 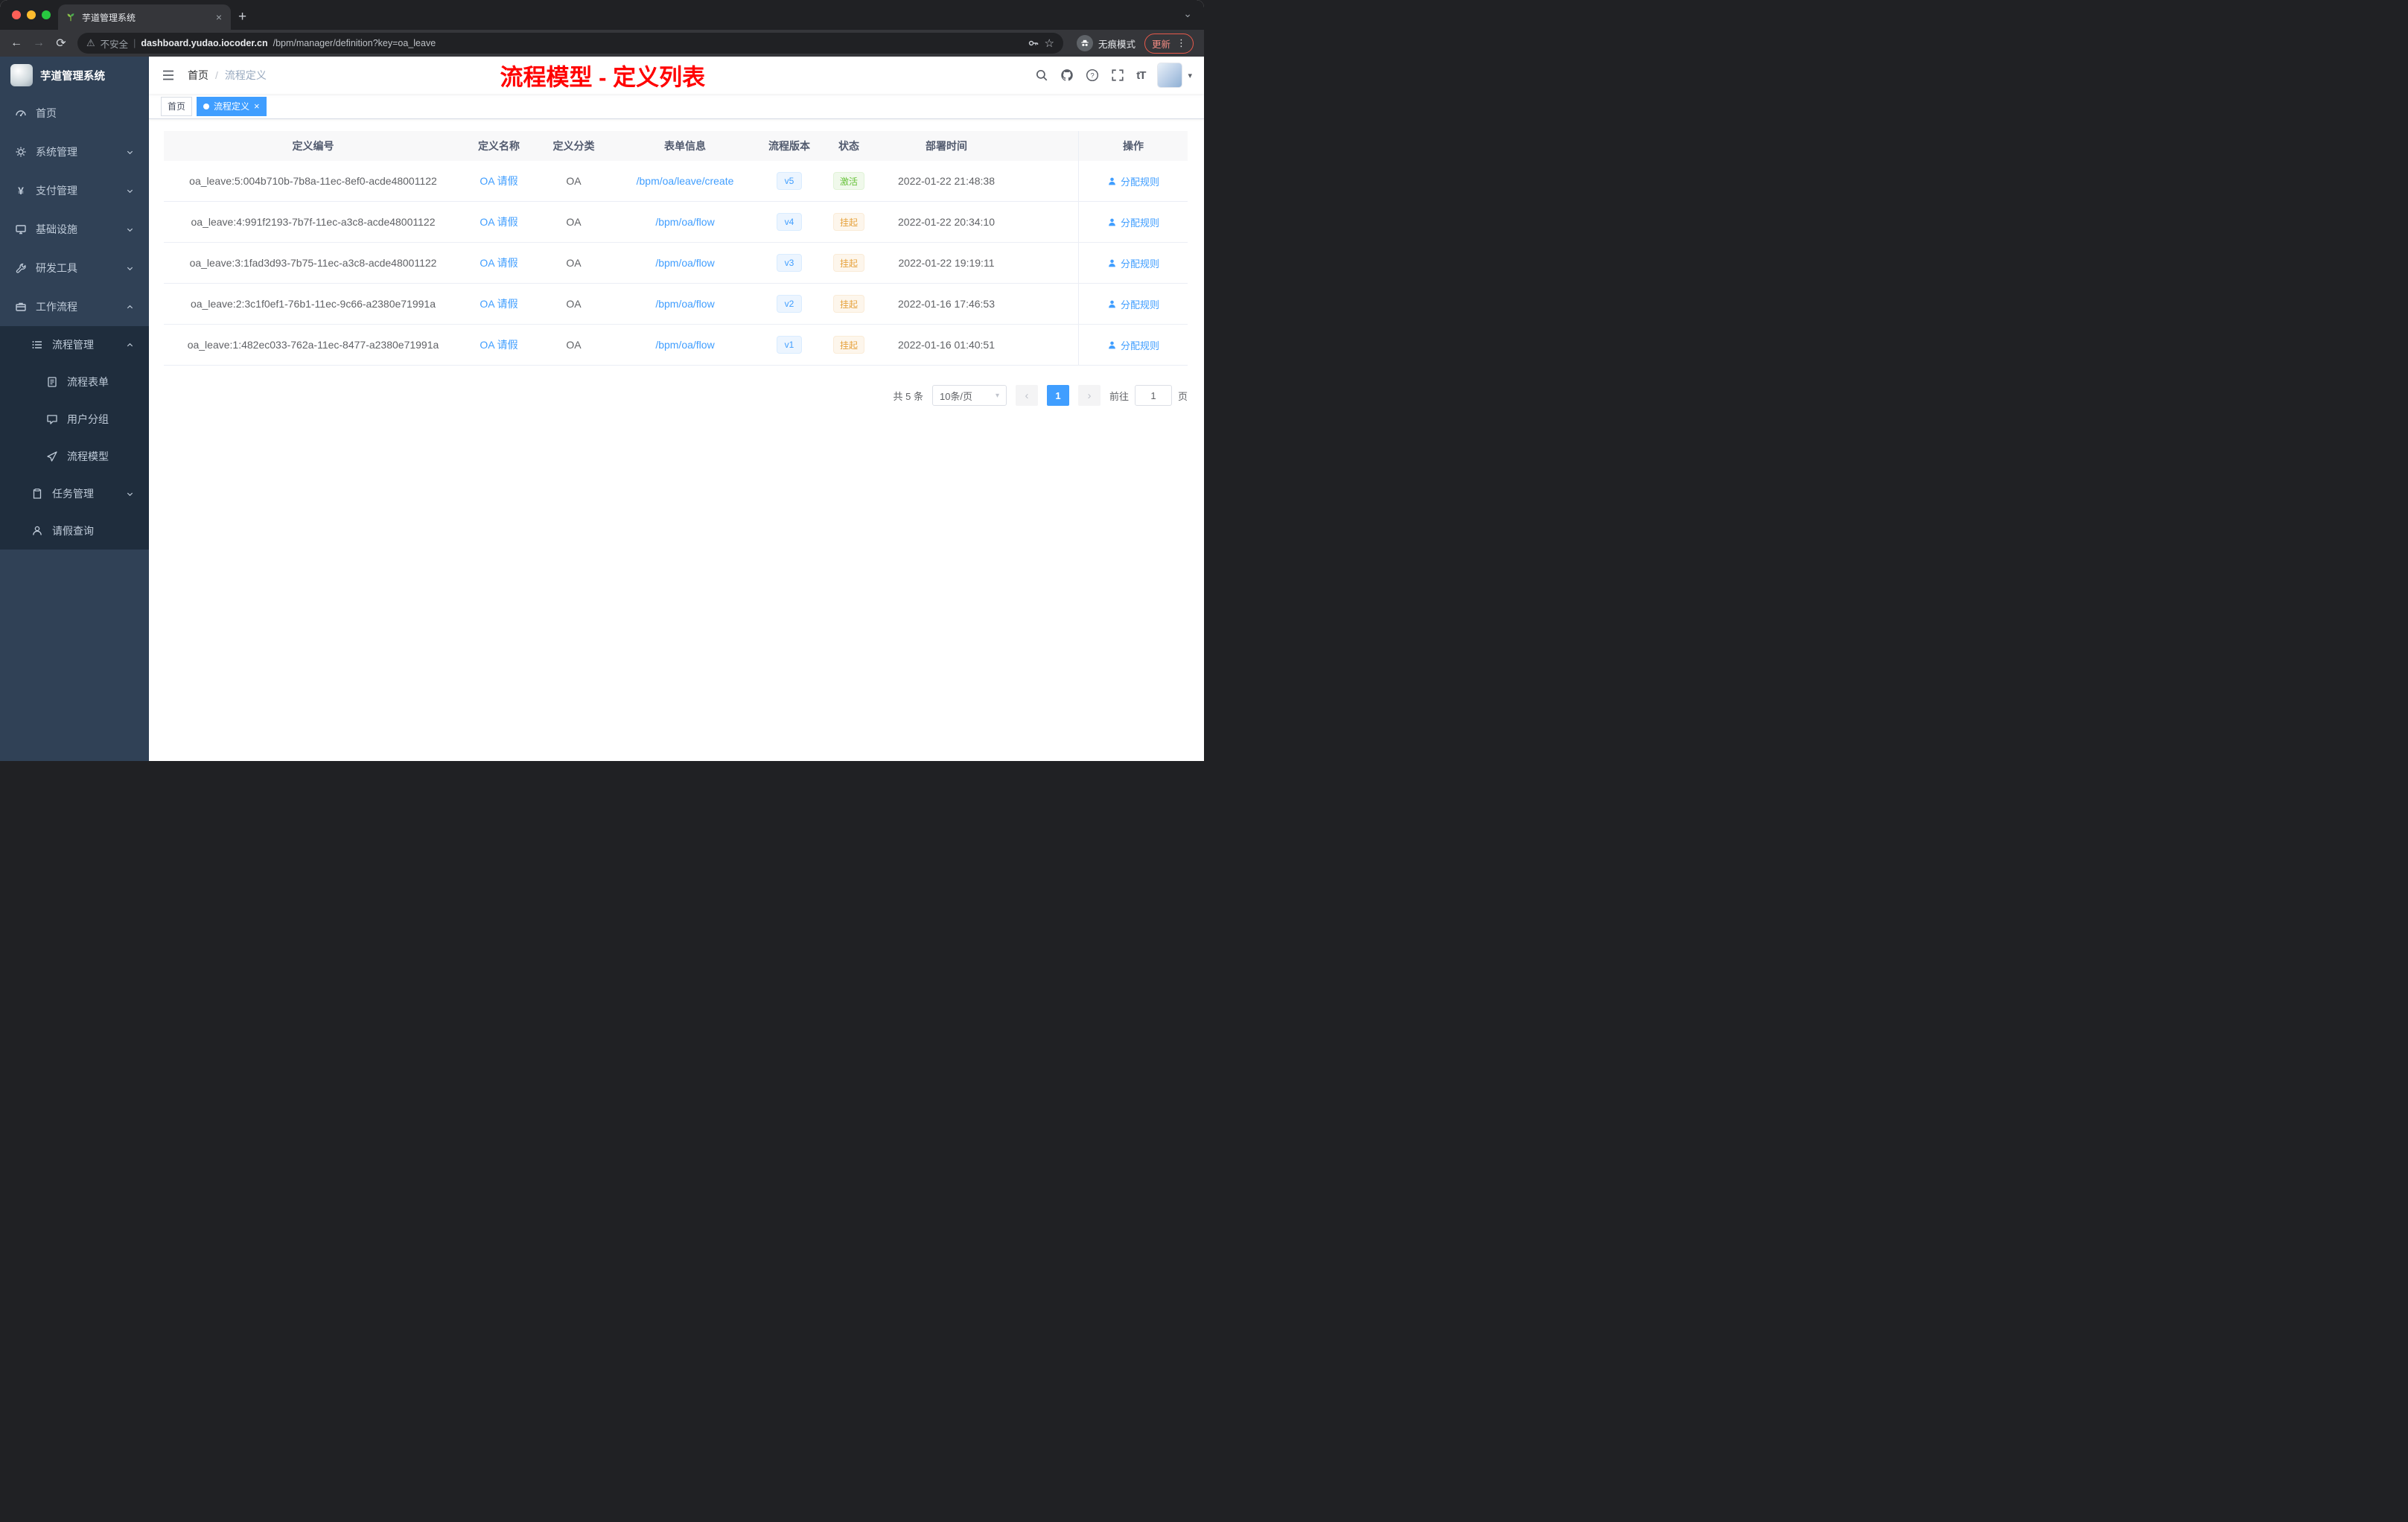 I want to click on user-avatar-dropdown: ▾, so click(x=1174, y=75).